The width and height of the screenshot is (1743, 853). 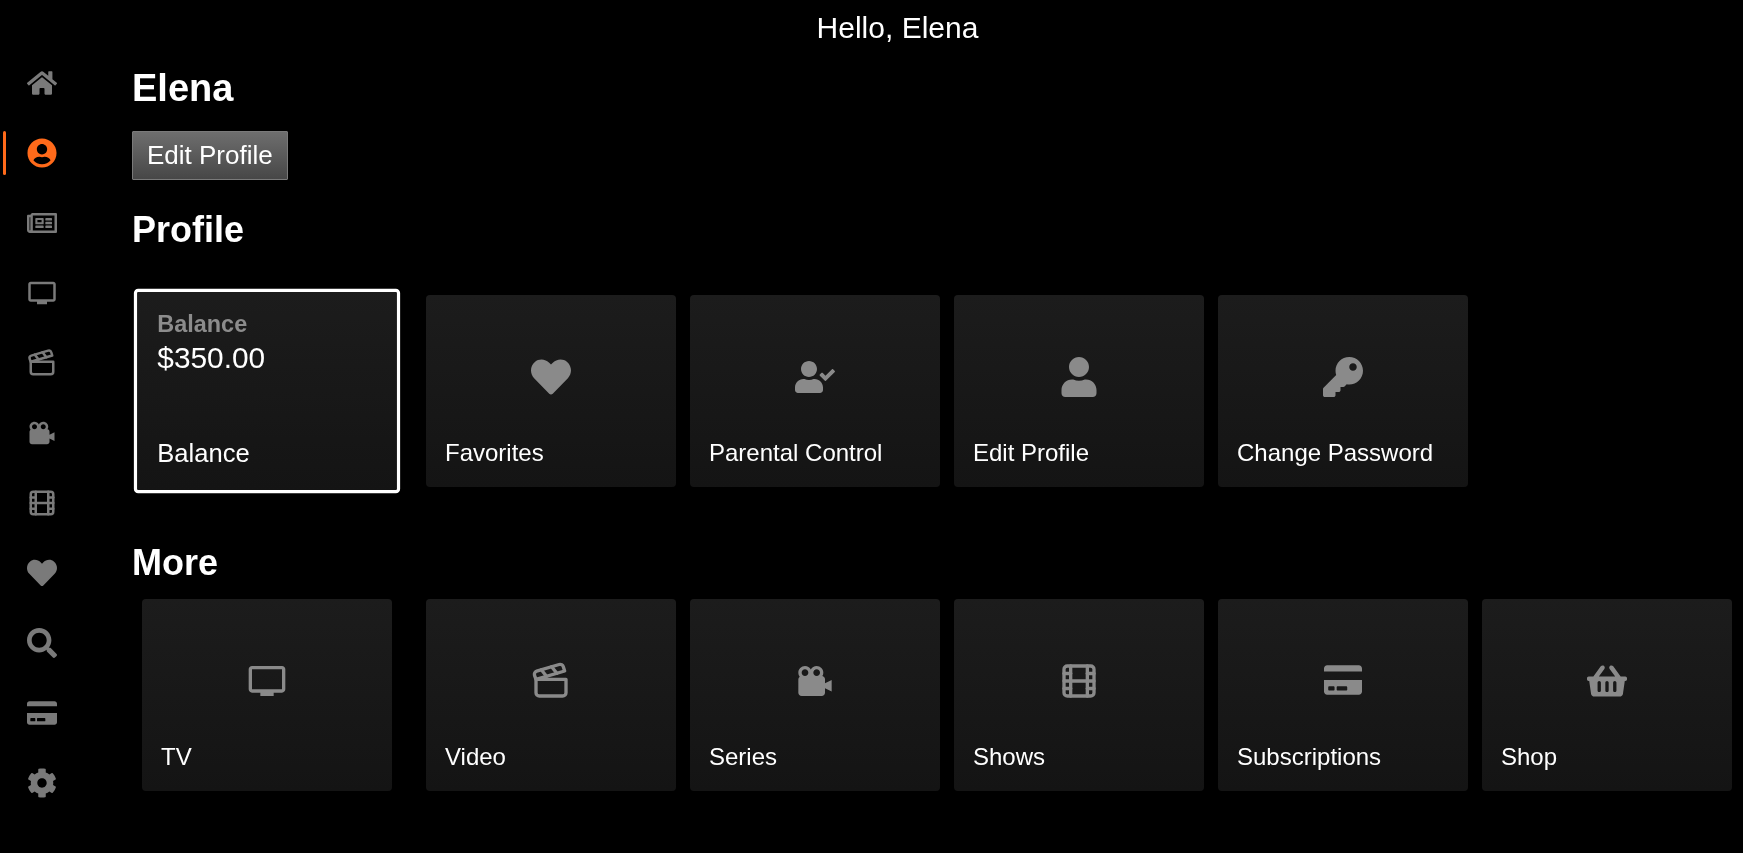 I want to click on card-title: TV, so click(x=176, y=757).